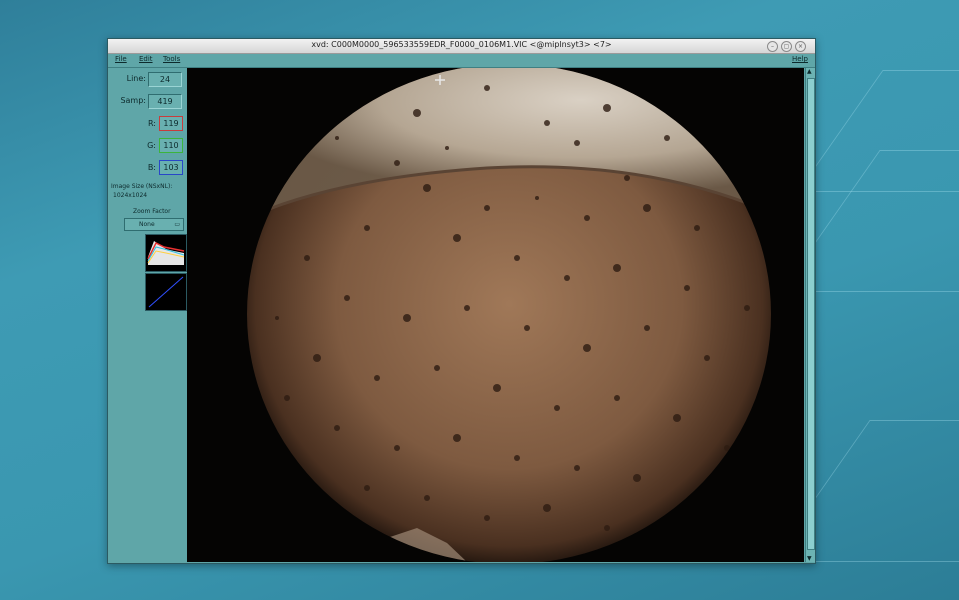  I want to click on menu-tools: Tools, so click(171, 59).